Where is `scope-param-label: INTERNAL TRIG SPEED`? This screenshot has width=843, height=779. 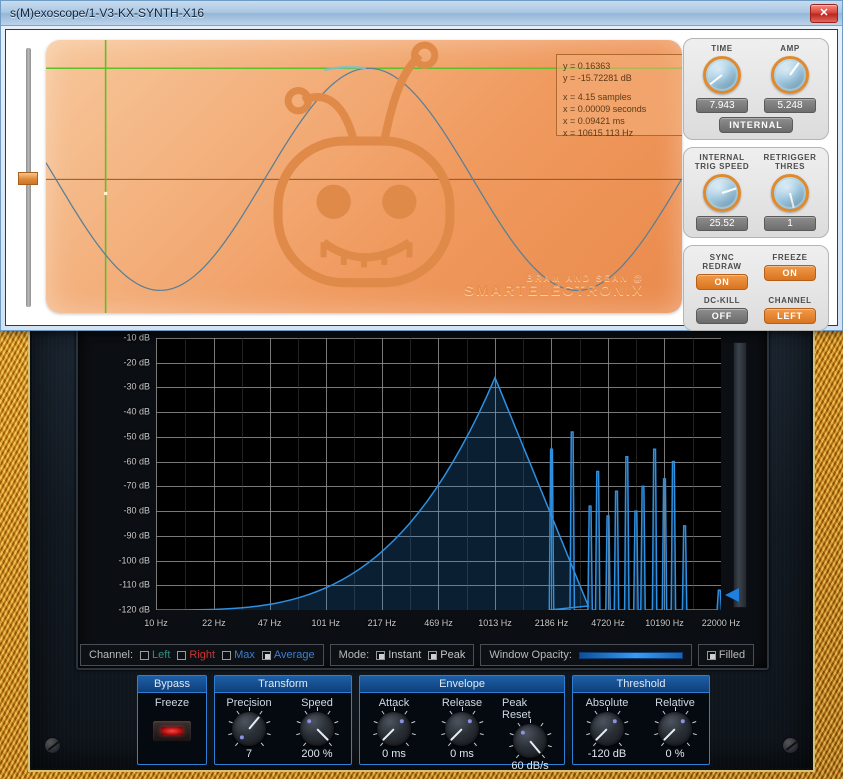
scope-param-label: INTERNAL TRIG SPEED is located at coordinates (722, 162).